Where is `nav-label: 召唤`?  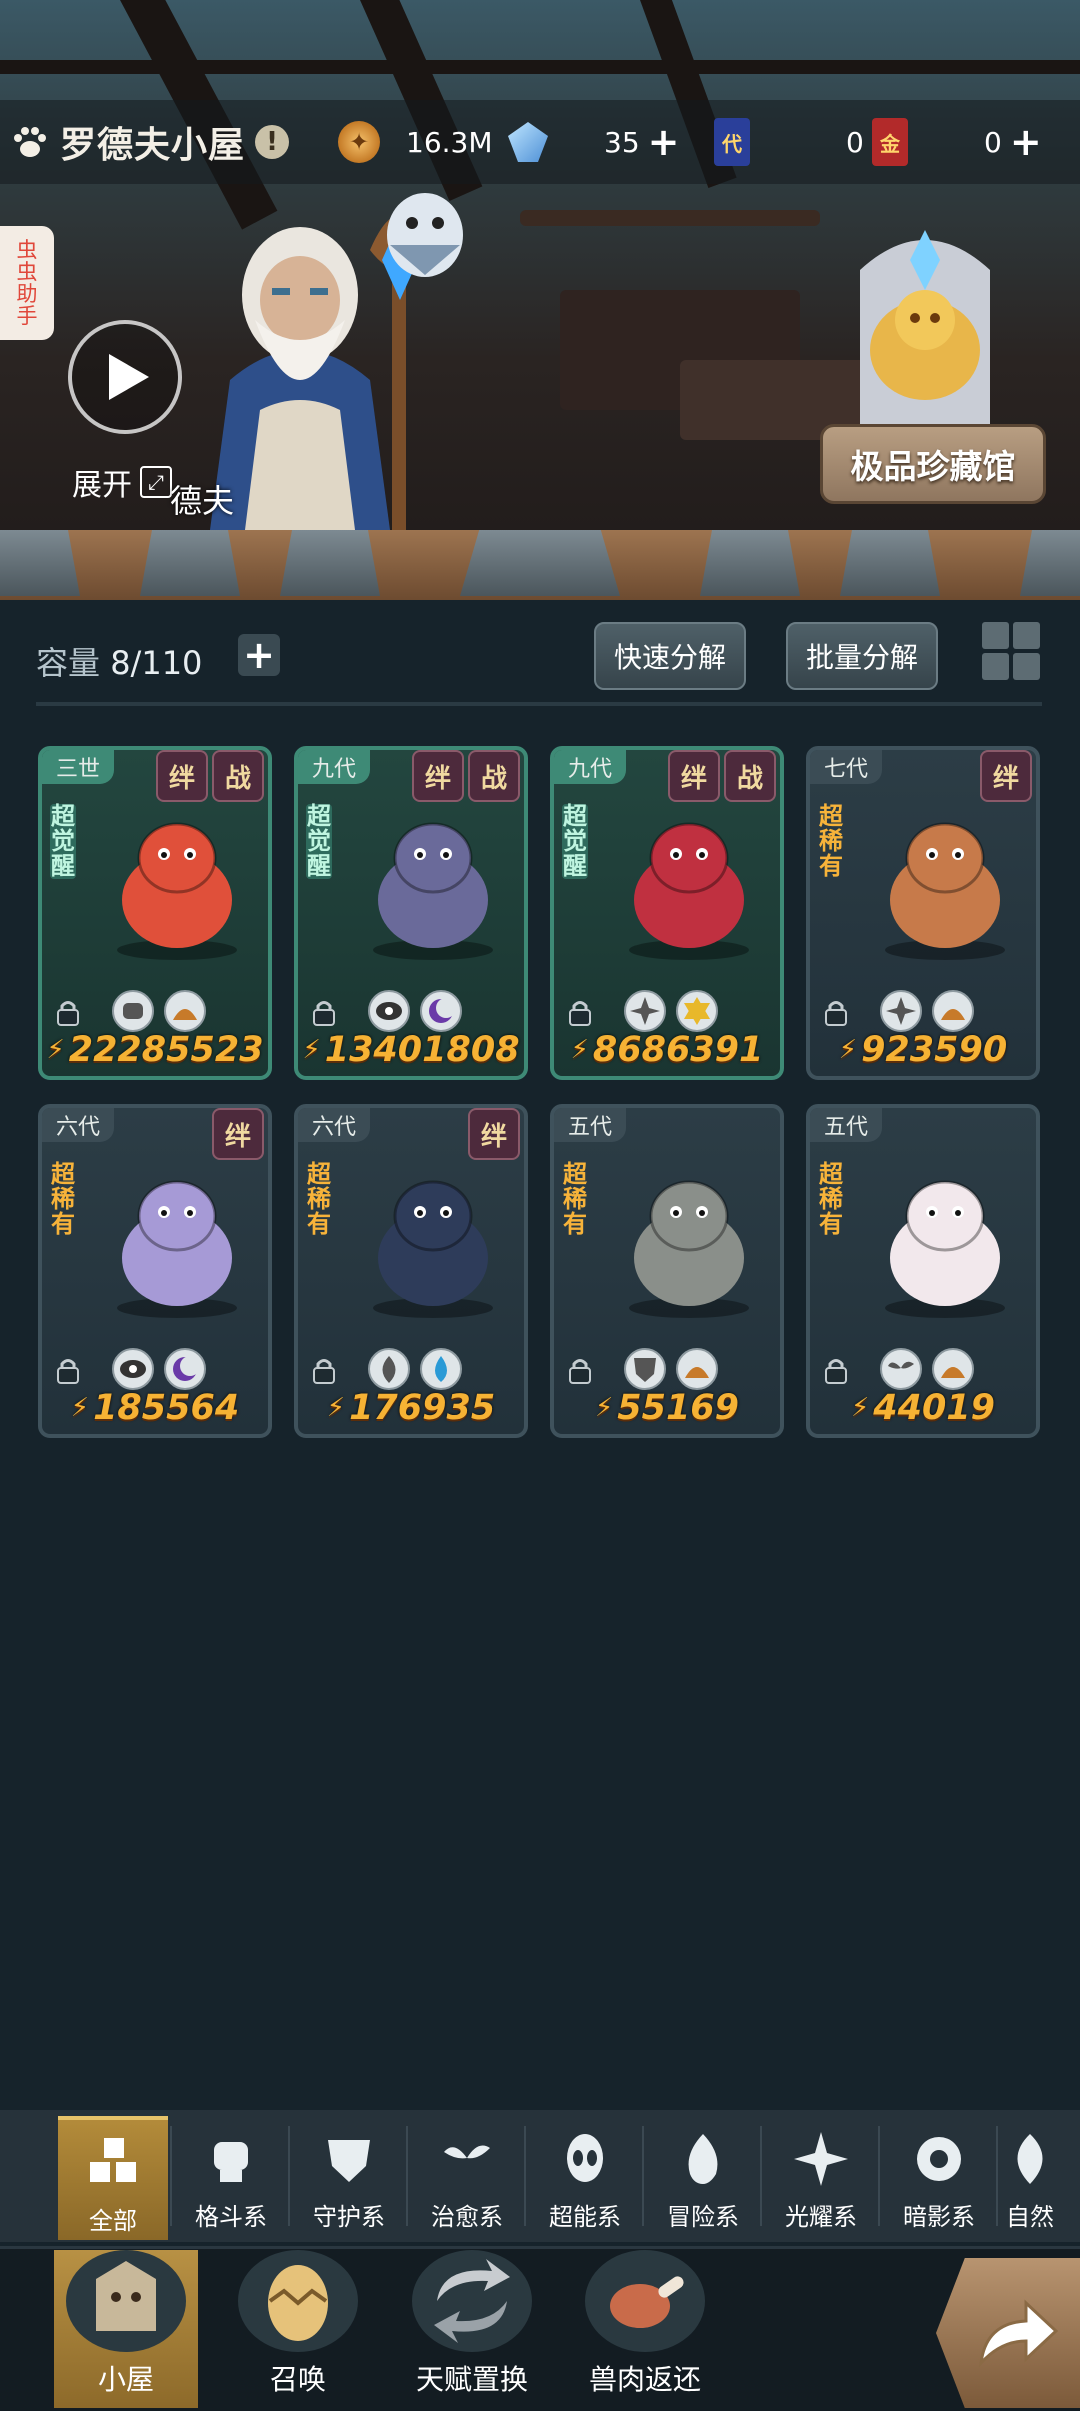
nav-label: 召唤 is located at coordinates (297, 2379).